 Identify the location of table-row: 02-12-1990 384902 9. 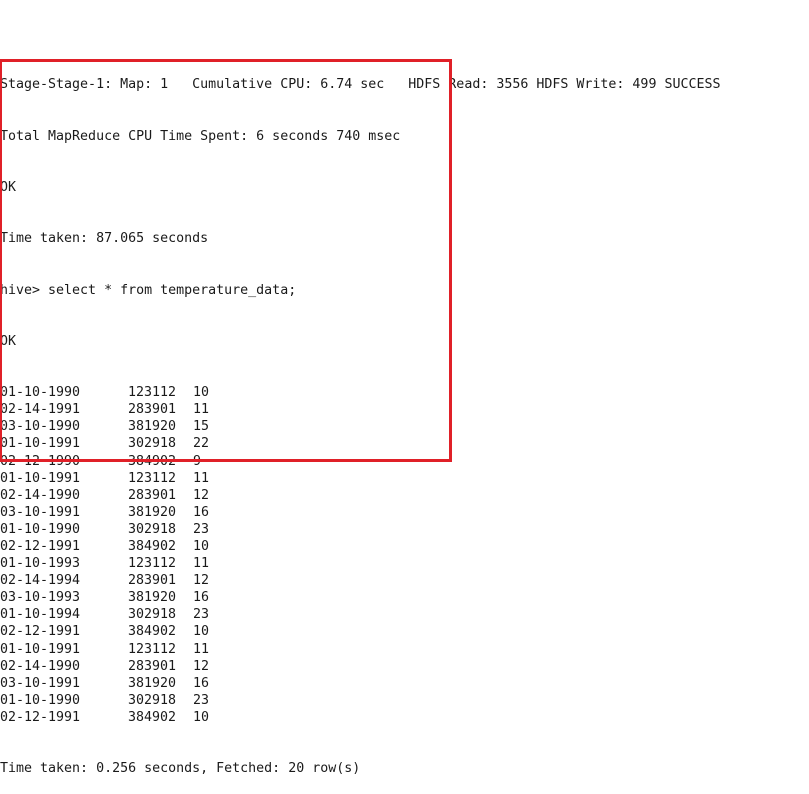
(404, 461).